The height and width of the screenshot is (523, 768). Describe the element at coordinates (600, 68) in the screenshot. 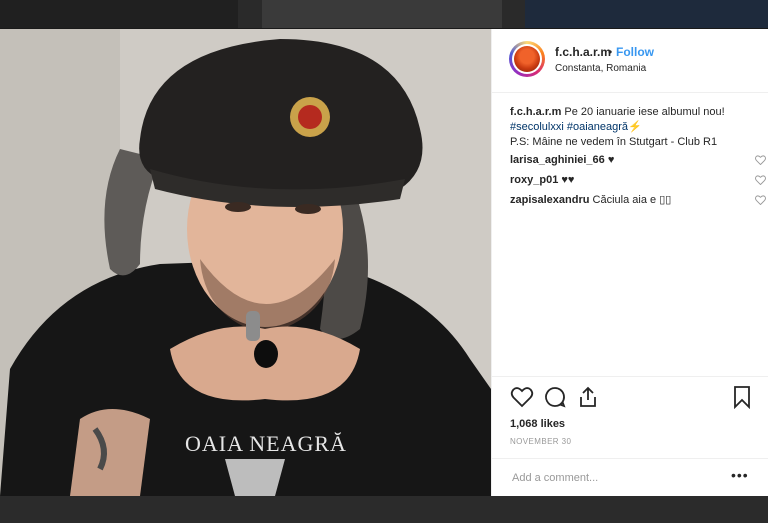

I see `location-link: Constanta, Romania` at that location.